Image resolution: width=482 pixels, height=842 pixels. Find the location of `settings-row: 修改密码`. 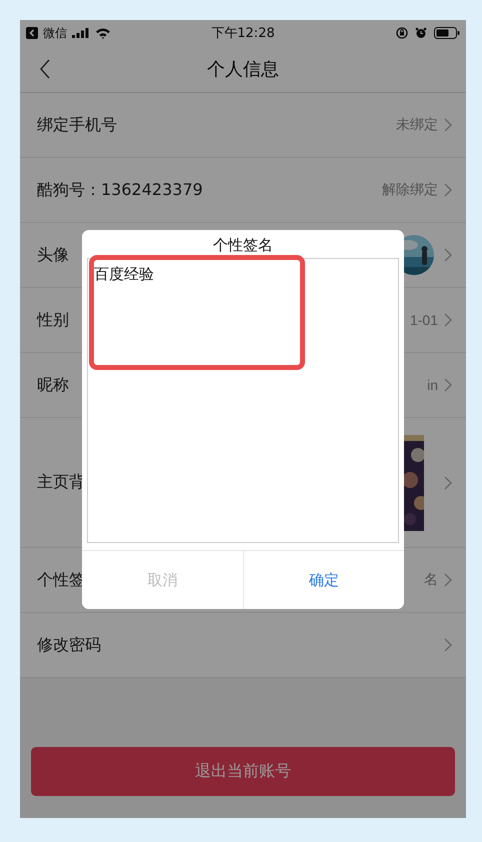

settings-row: 修改密码 is located at coordinates (243, 645).